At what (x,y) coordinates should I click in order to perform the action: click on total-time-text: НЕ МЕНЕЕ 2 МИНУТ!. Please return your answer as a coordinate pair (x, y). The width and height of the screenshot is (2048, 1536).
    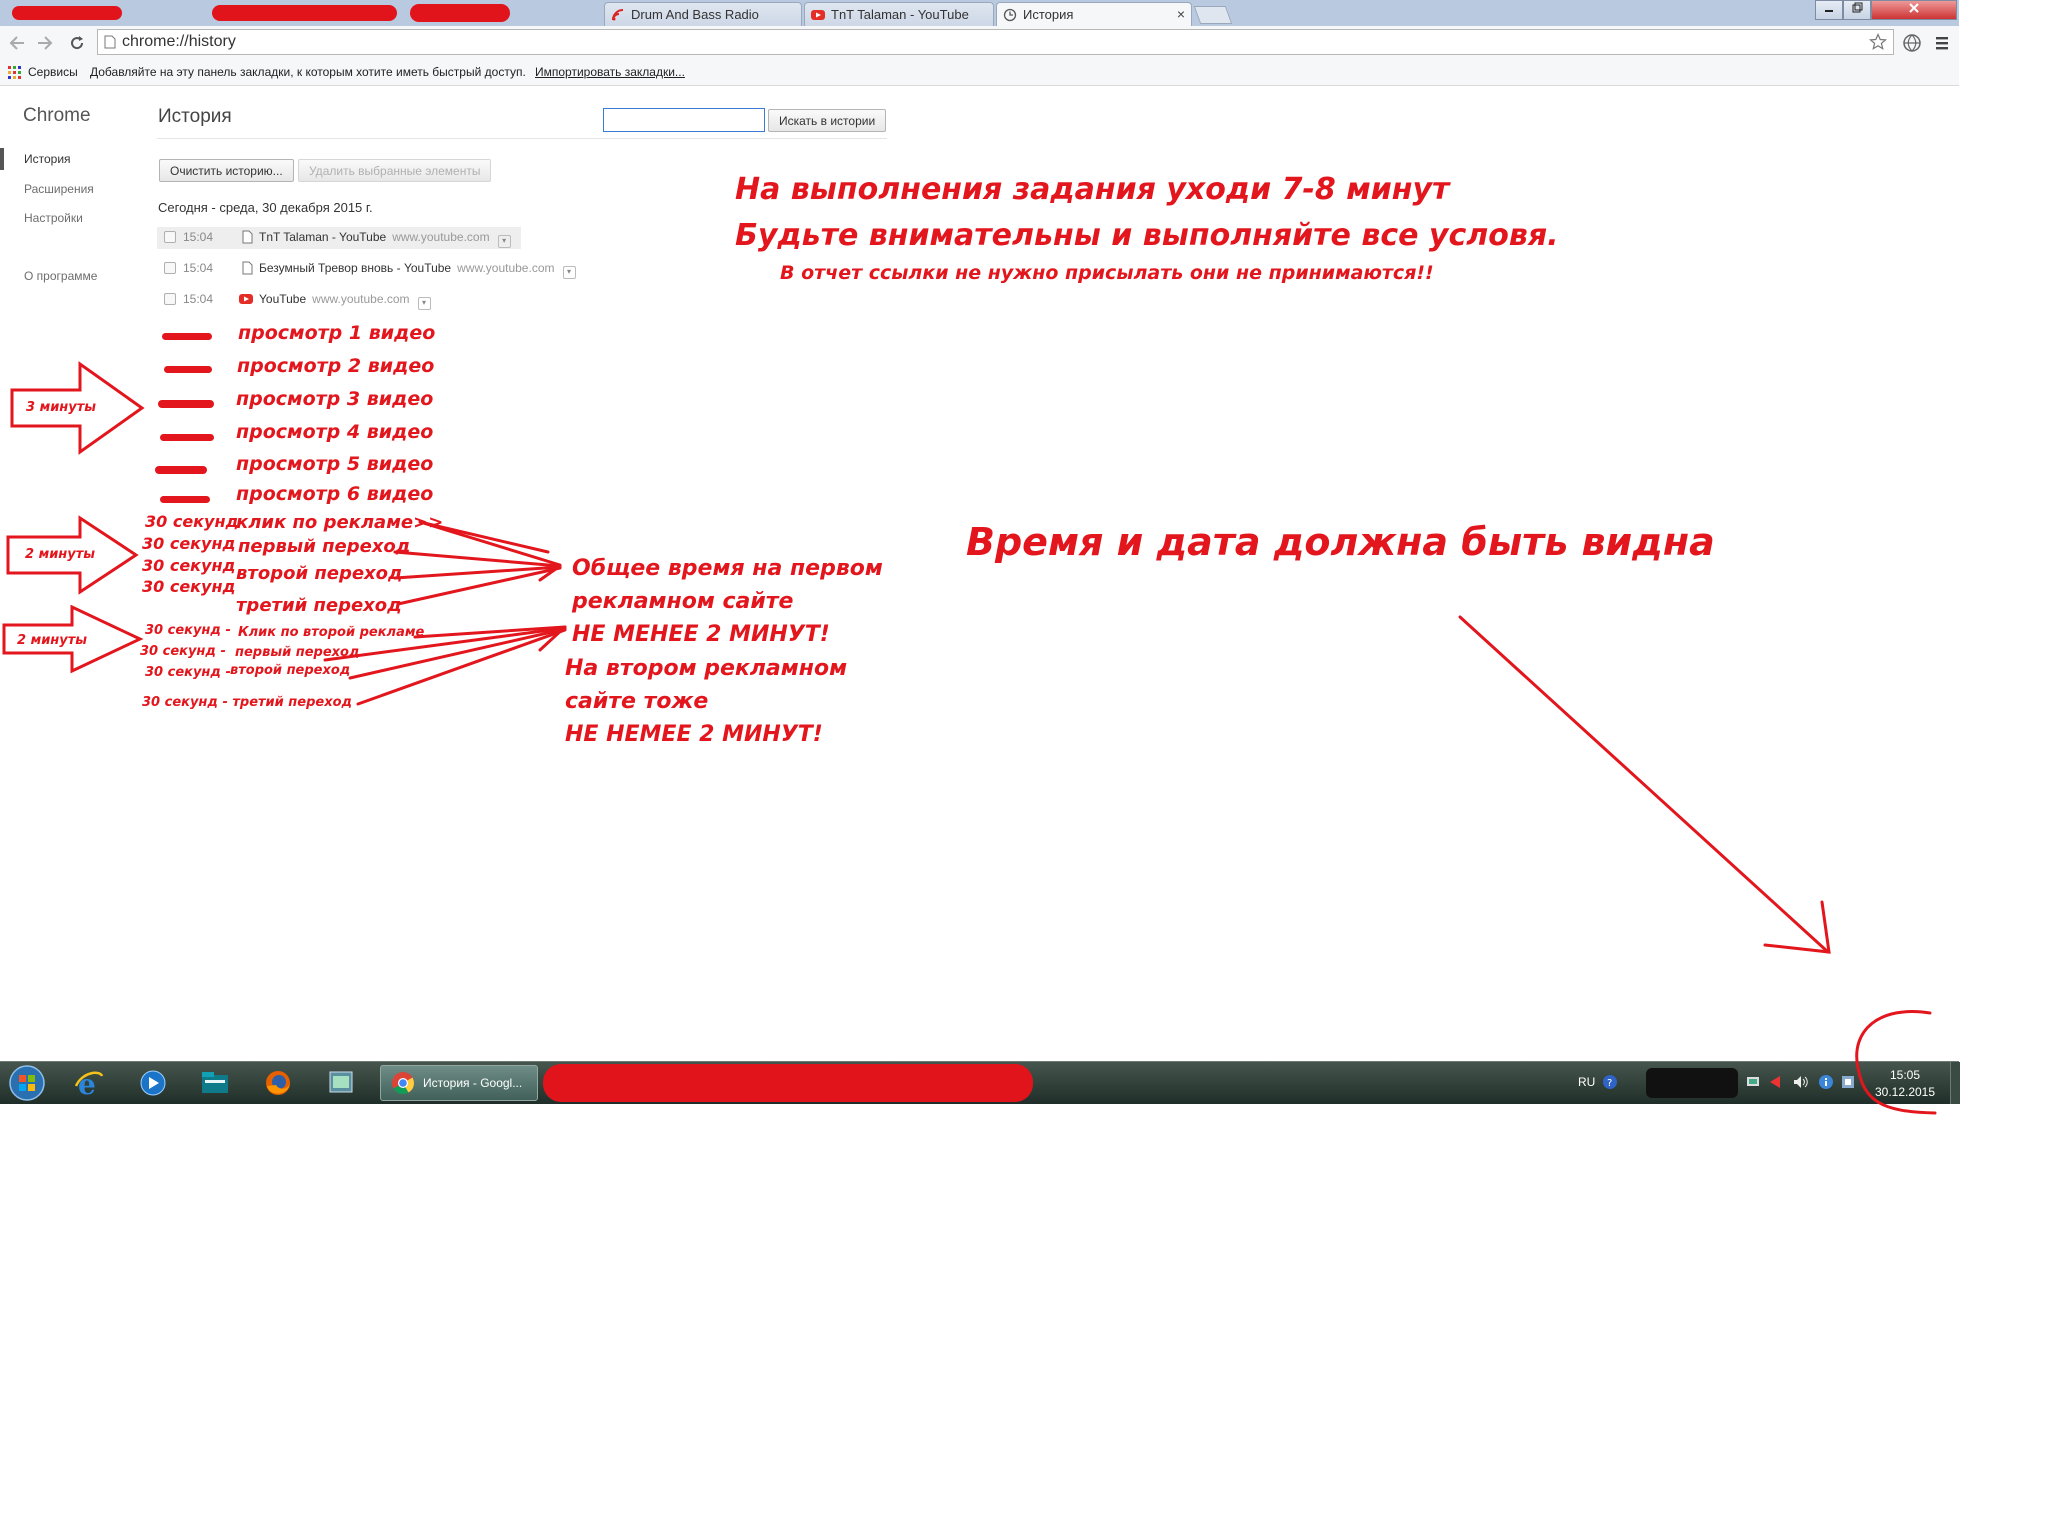
    Looking at the image, I should click on (701, 634).